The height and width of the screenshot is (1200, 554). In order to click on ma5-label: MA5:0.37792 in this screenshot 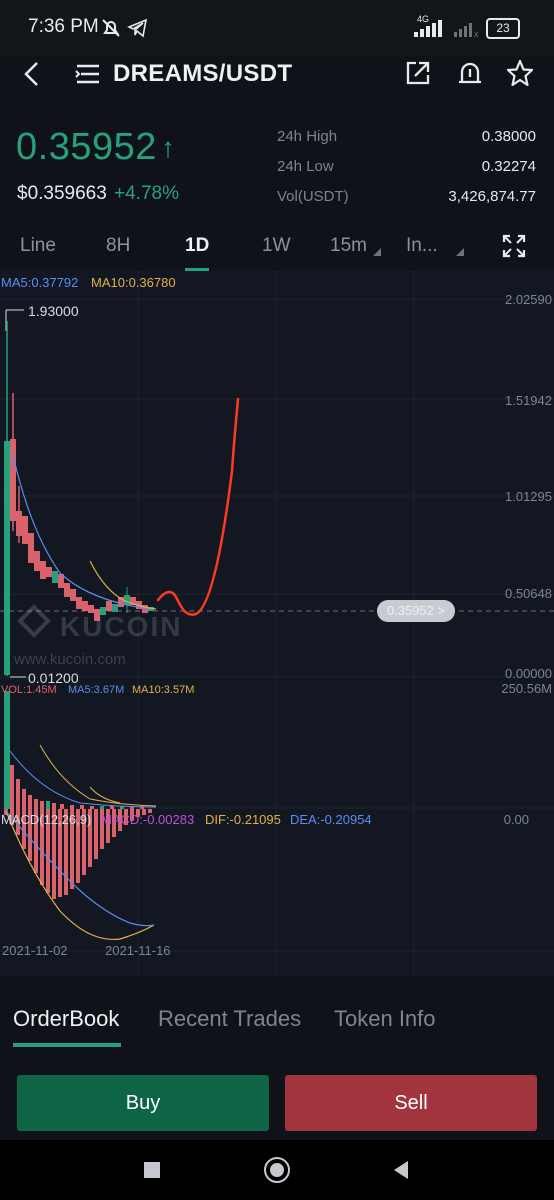, I will do `click(40, 282)`.